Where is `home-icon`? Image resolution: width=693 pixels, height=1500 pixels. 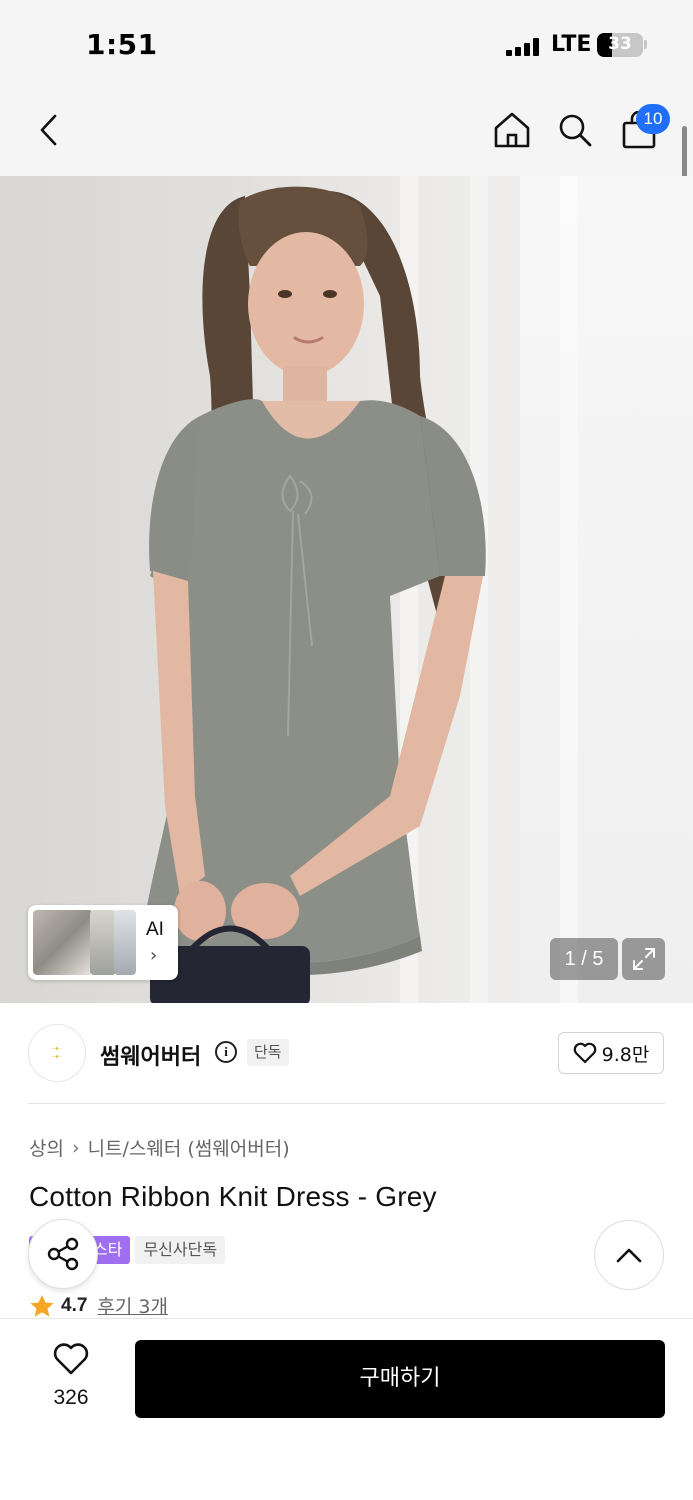 home-icon is located at coordinates (512, 130).